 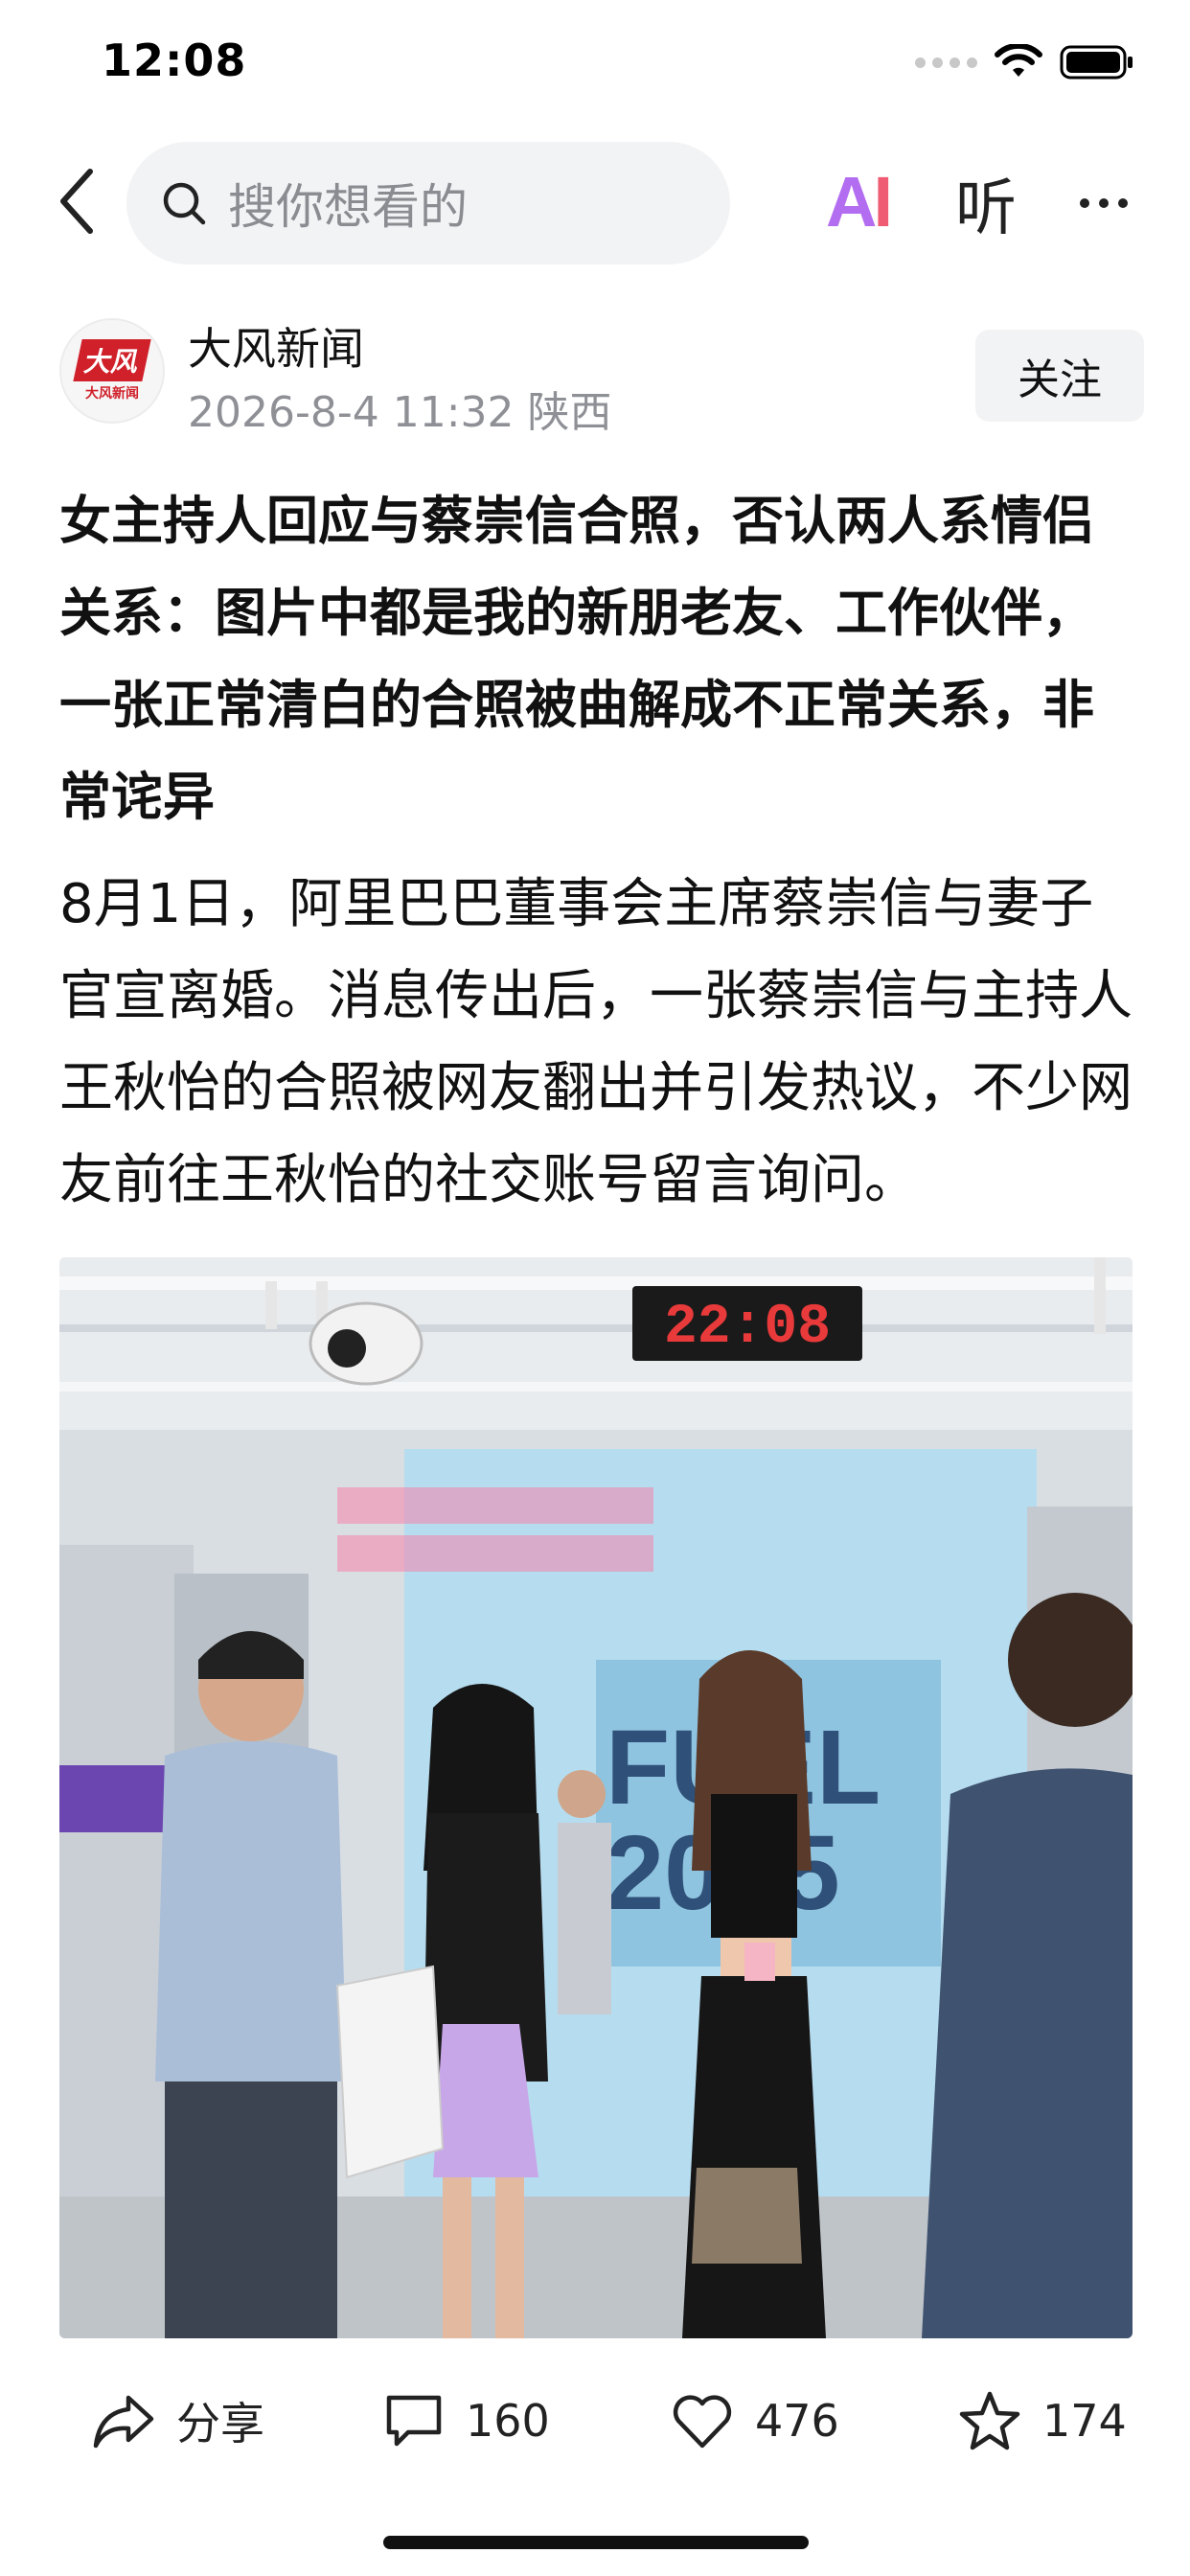 I want to click on comment-button: 160, so click(x=467, y=2420).